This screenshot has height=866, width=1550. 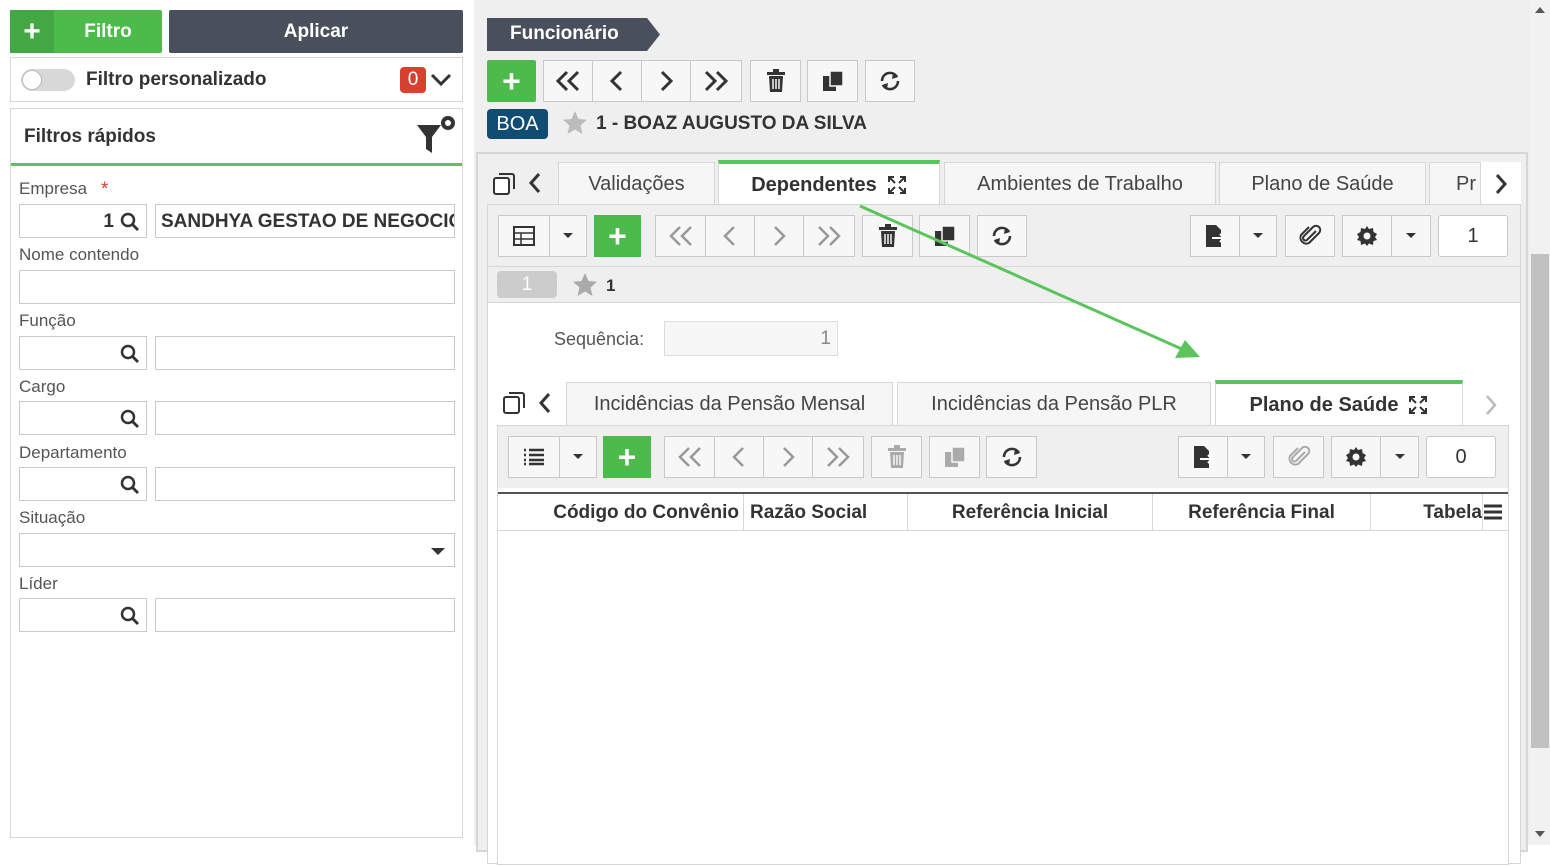 I want to click on tabs-scroll-right-icon, so click(x=1491, y=405).